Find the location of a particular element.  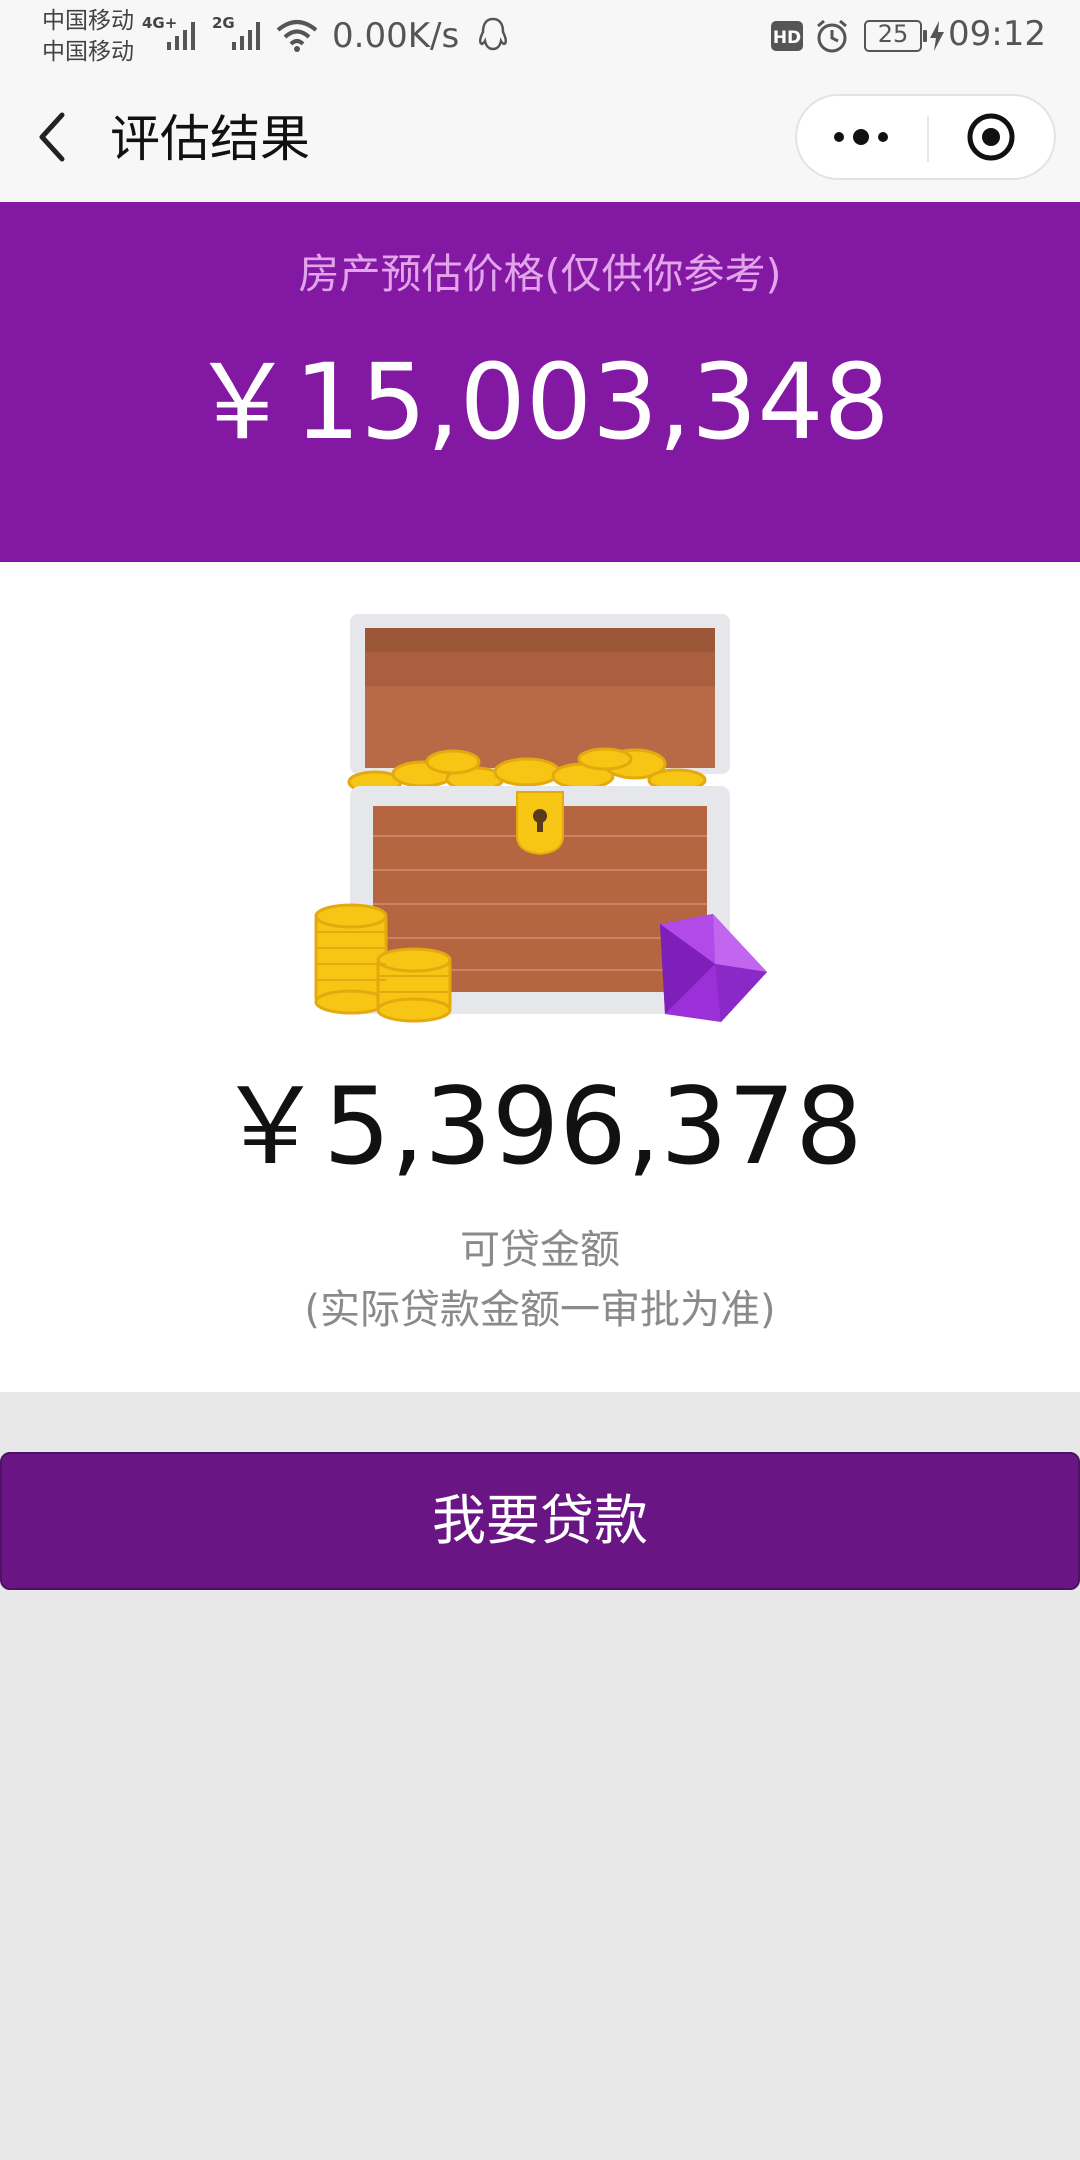

nav-bar: 评估结果 is located at coordinates (540, 138).